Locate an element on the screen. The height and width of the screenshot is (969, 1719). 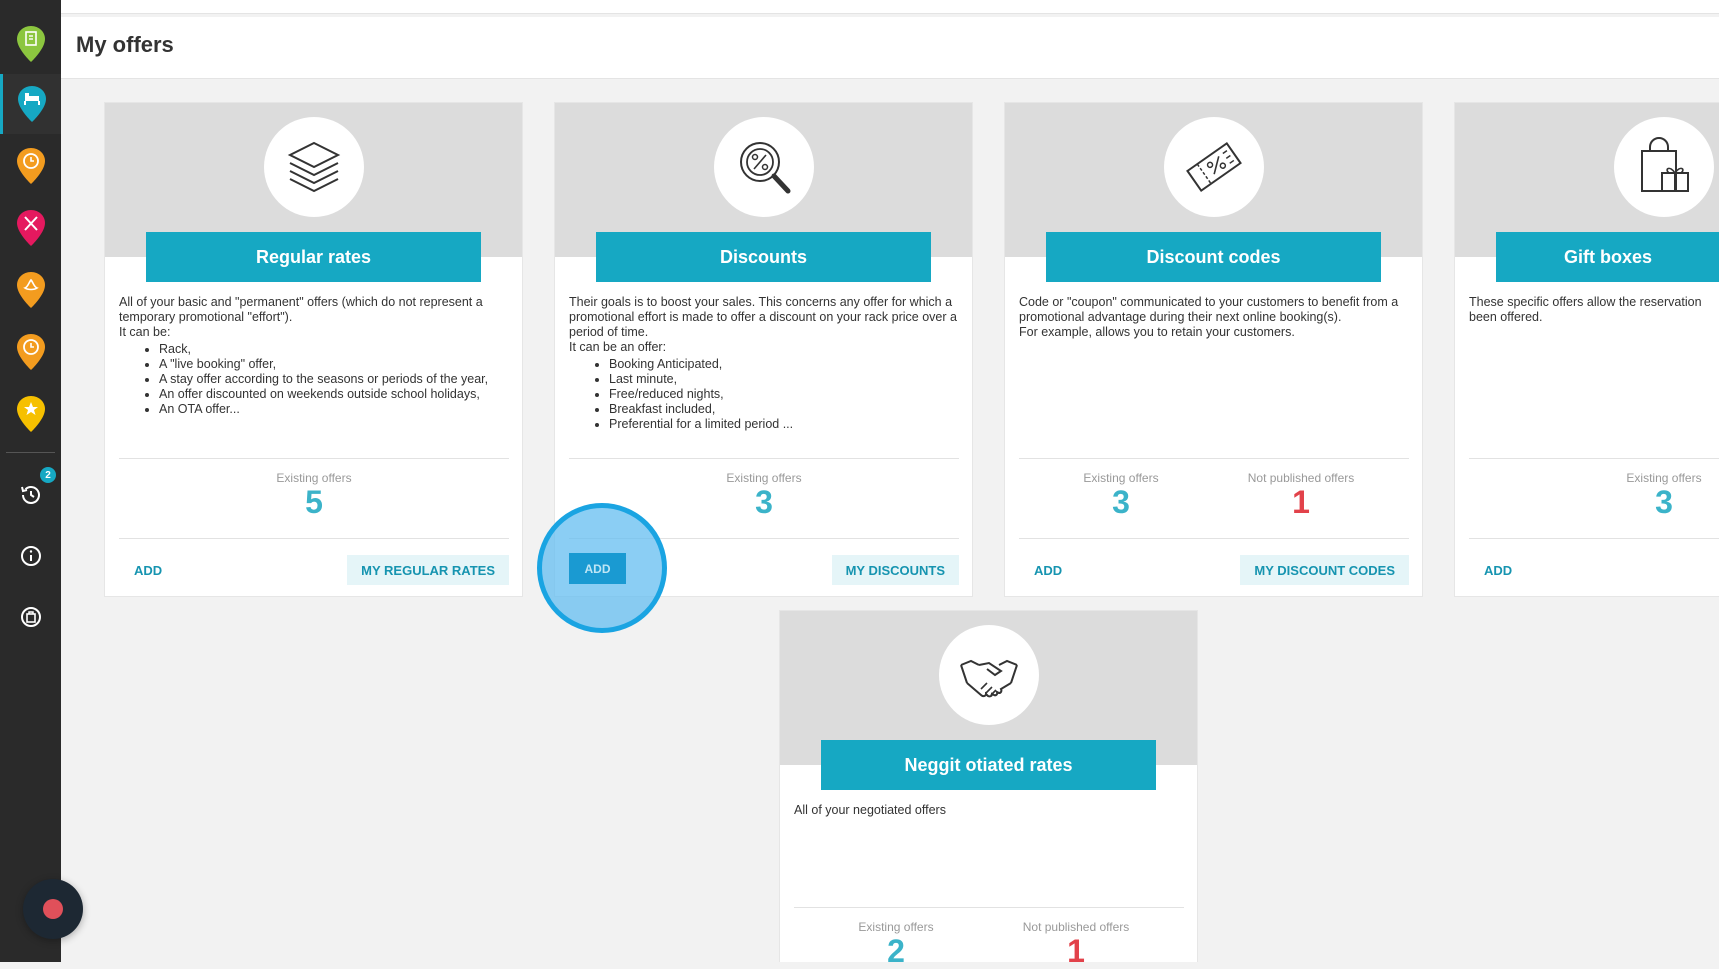
cutlery-pin-icon is located at coordinates (30, 228).